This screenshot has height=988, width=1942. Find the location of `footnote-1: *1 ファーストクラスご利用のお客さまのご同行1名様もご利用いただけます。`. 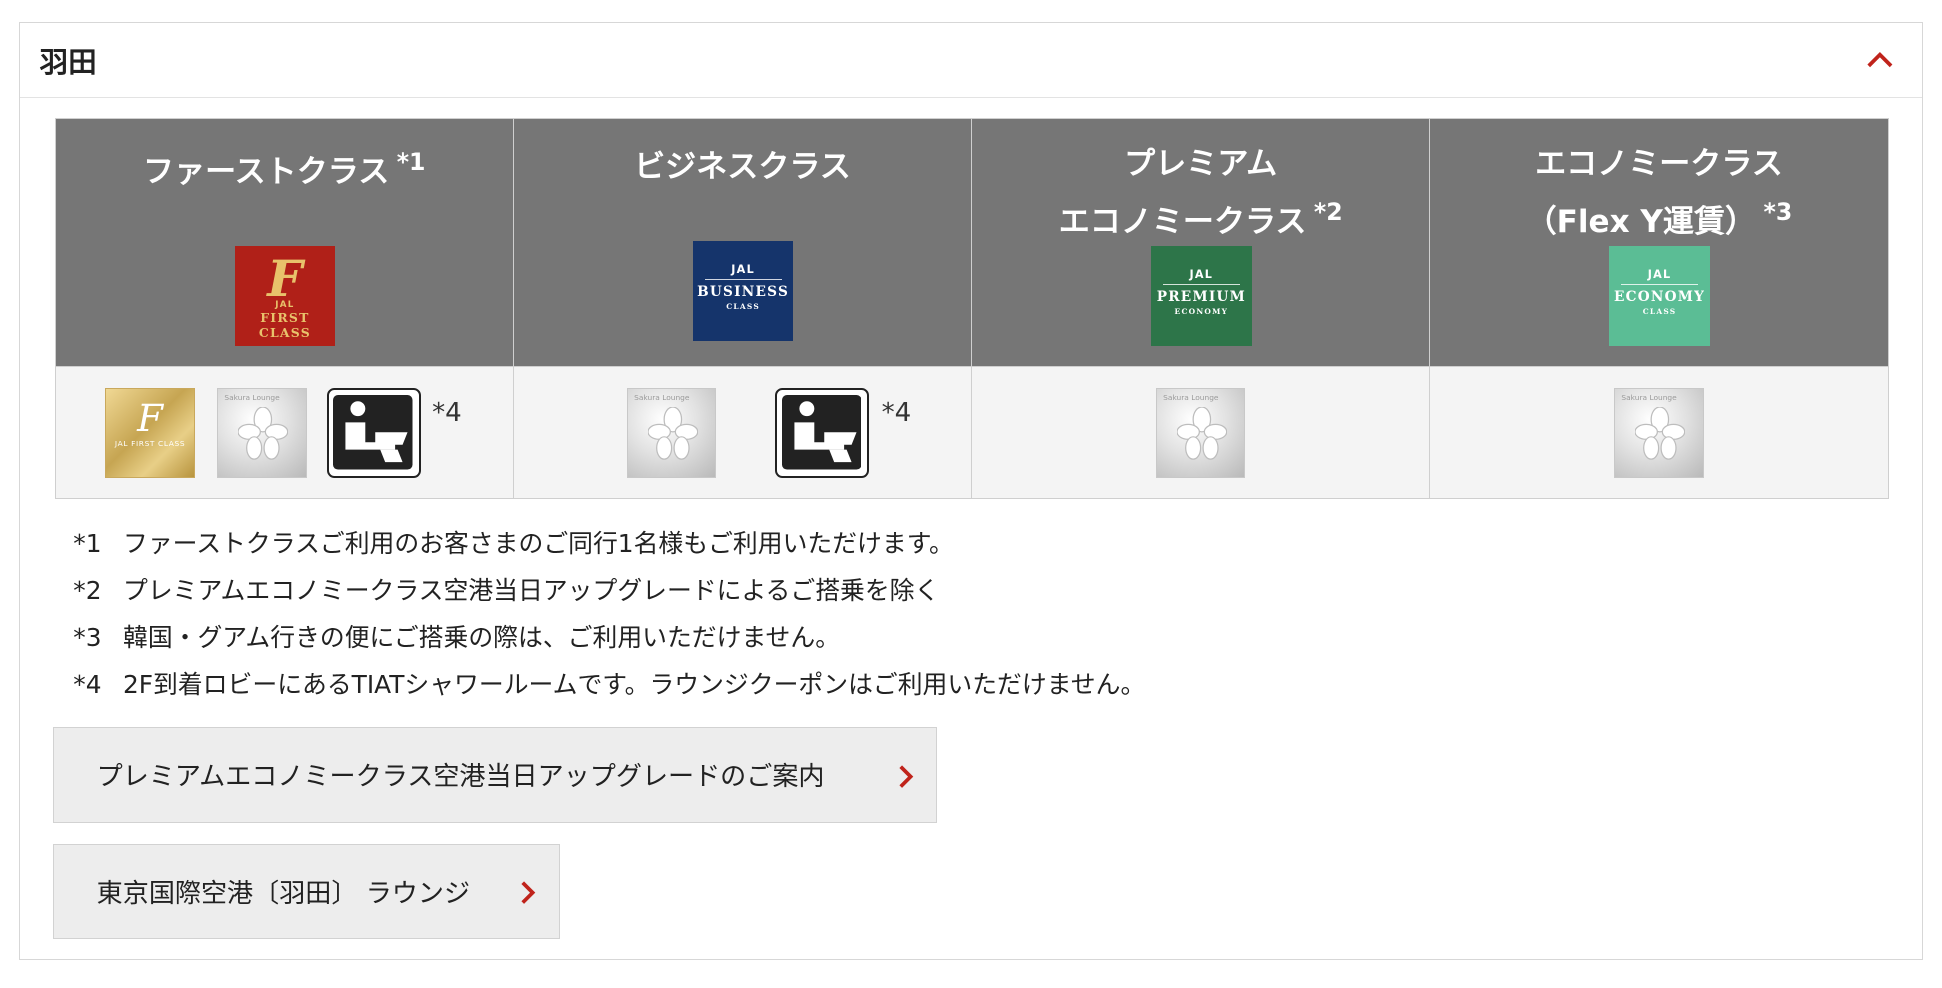

footnote-1: *1 ファーストクラスご利用のお客さまのご同行1名様もご利用いただけます。 is located at coordinates (513, 543).